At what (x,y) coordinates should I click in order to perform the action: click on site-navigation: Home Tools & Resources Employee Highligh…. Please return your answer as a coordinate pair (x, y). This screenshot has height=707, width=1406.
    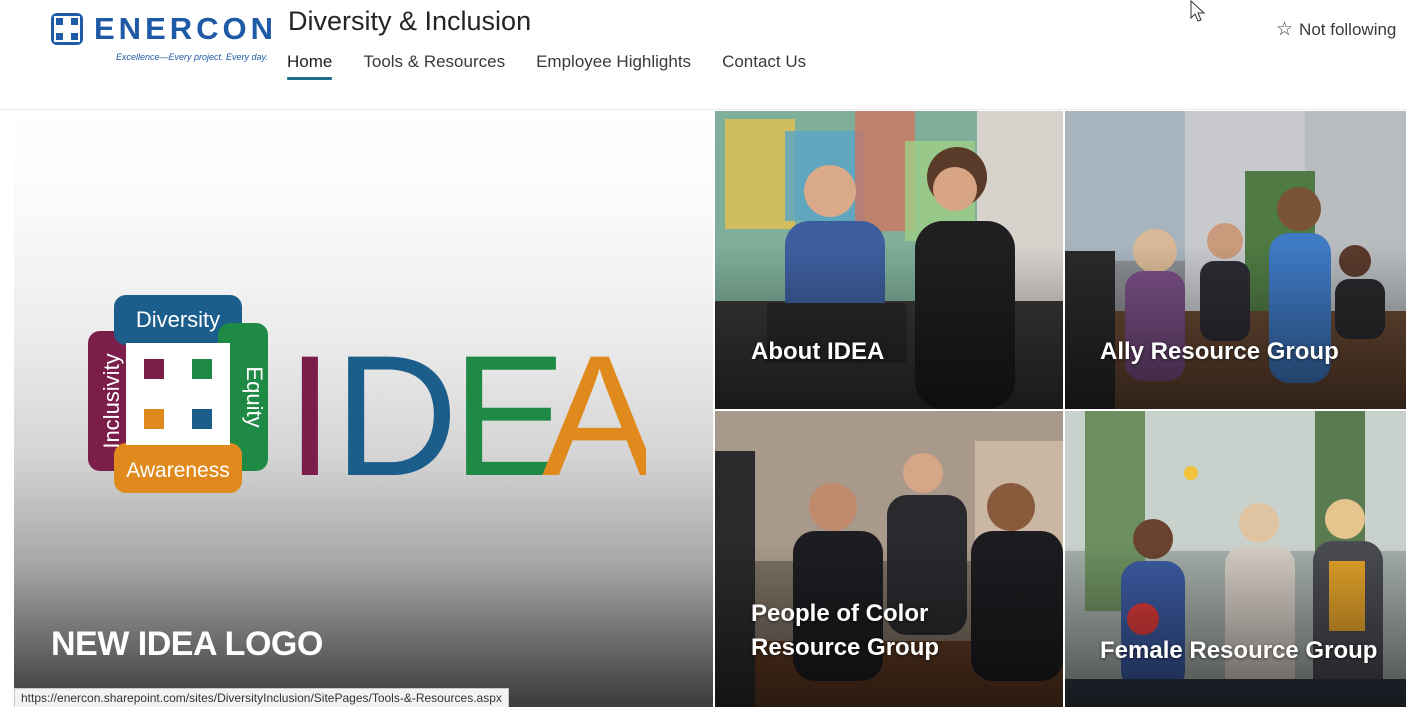
    Looking at the image, I should click on (546, 65).